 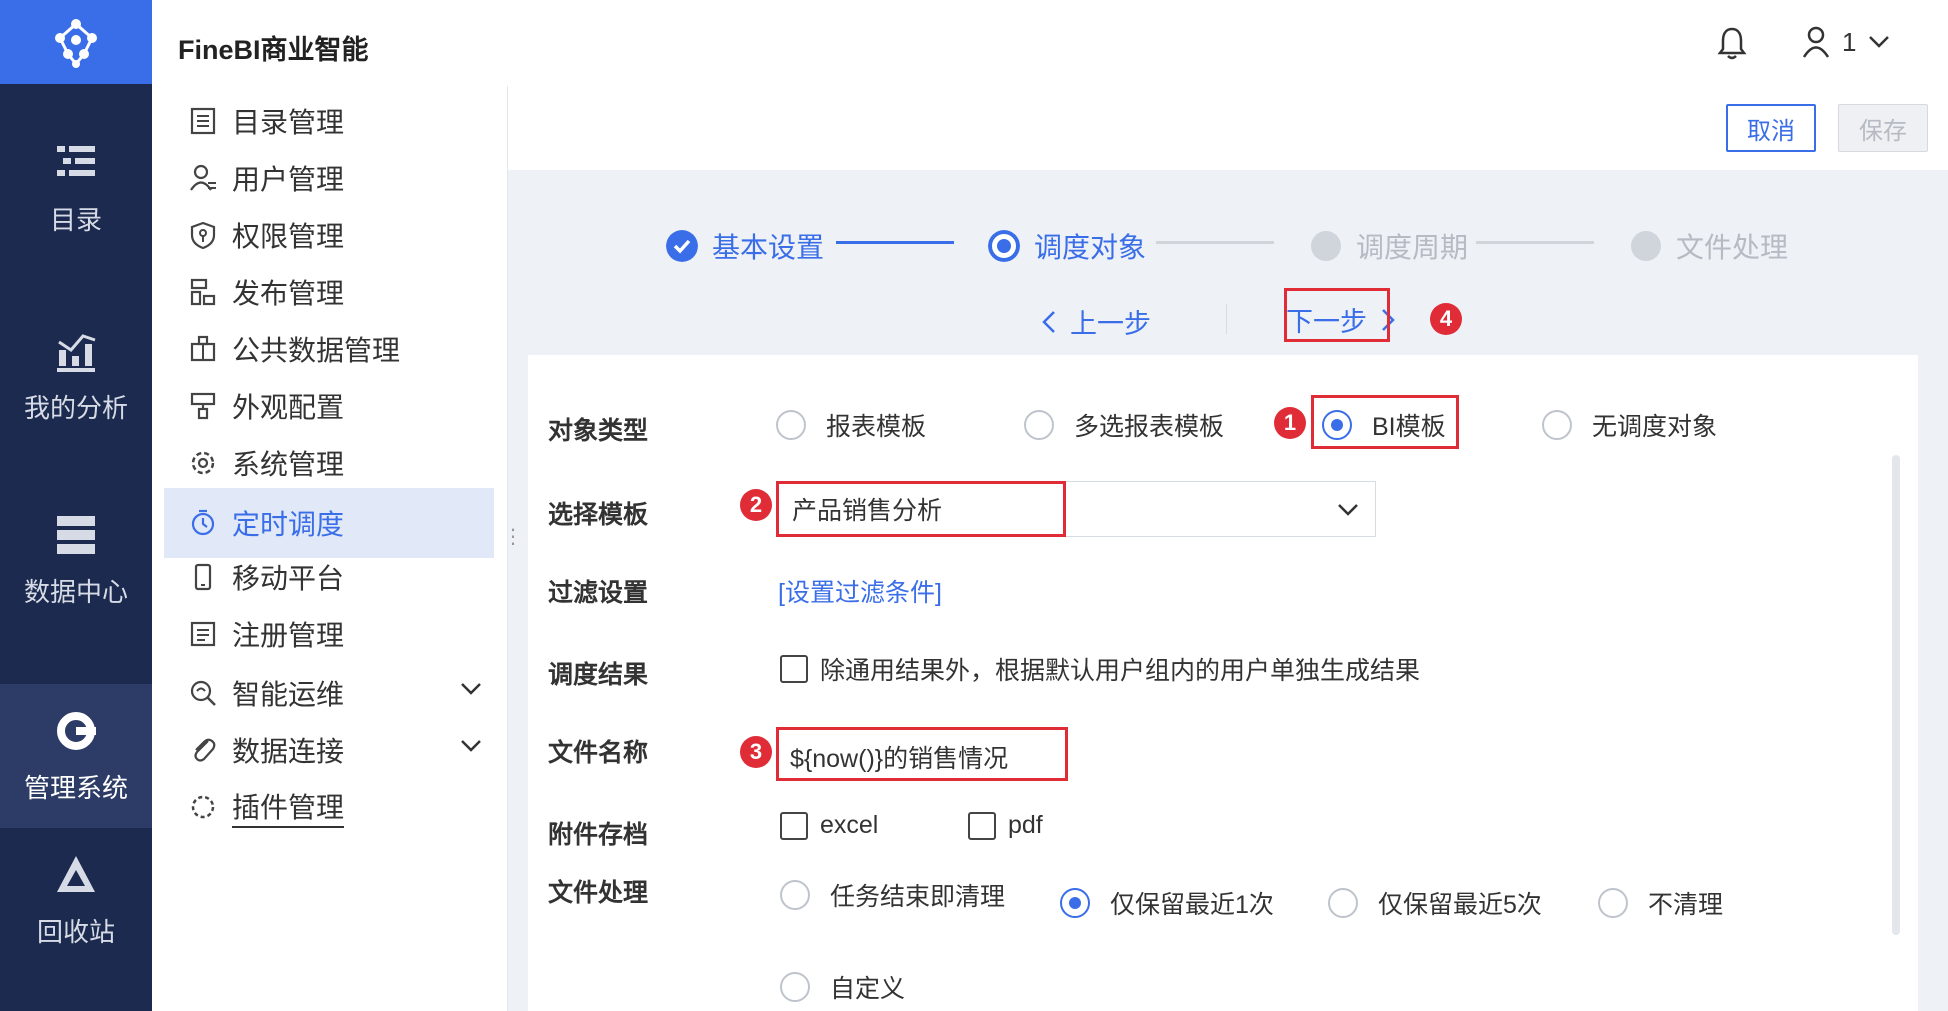 What do you see at coordinates (1096, 321) in the screenshot?
I see `prev-step-button: 上一步` at bounding box center [1096, 321].